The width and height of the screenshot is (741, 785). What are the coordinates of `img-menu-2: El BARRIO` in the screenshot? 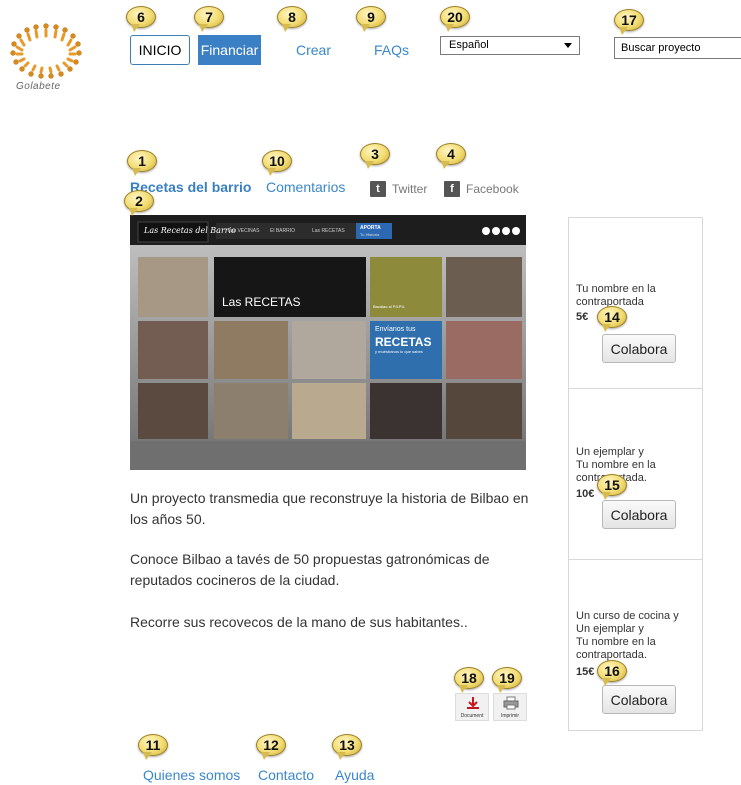 It's located at (283, 231).